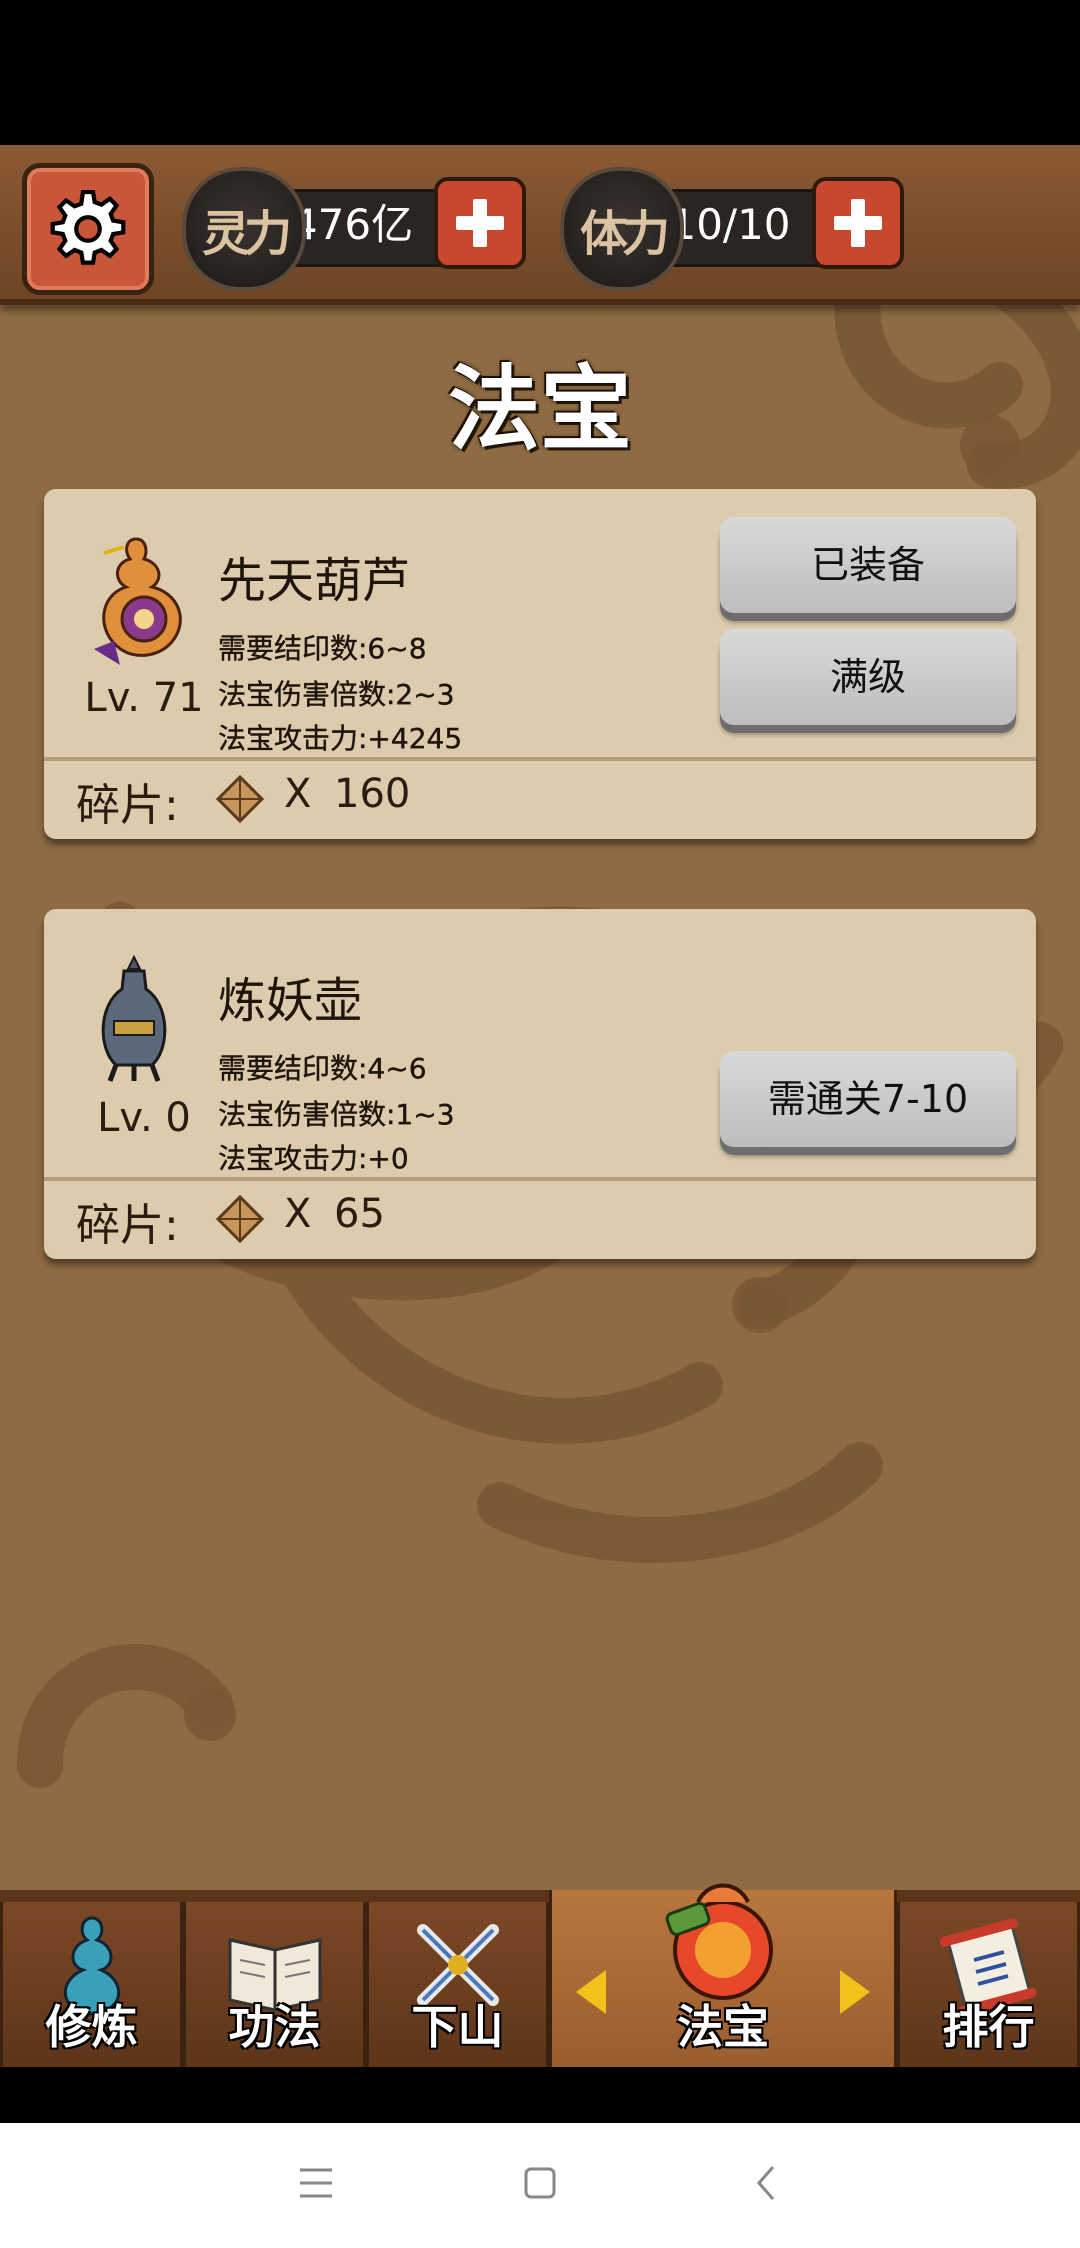  Describe the element at coordinates (359, 1214) in the screenshot. I see `shard-count: 65` at that location.